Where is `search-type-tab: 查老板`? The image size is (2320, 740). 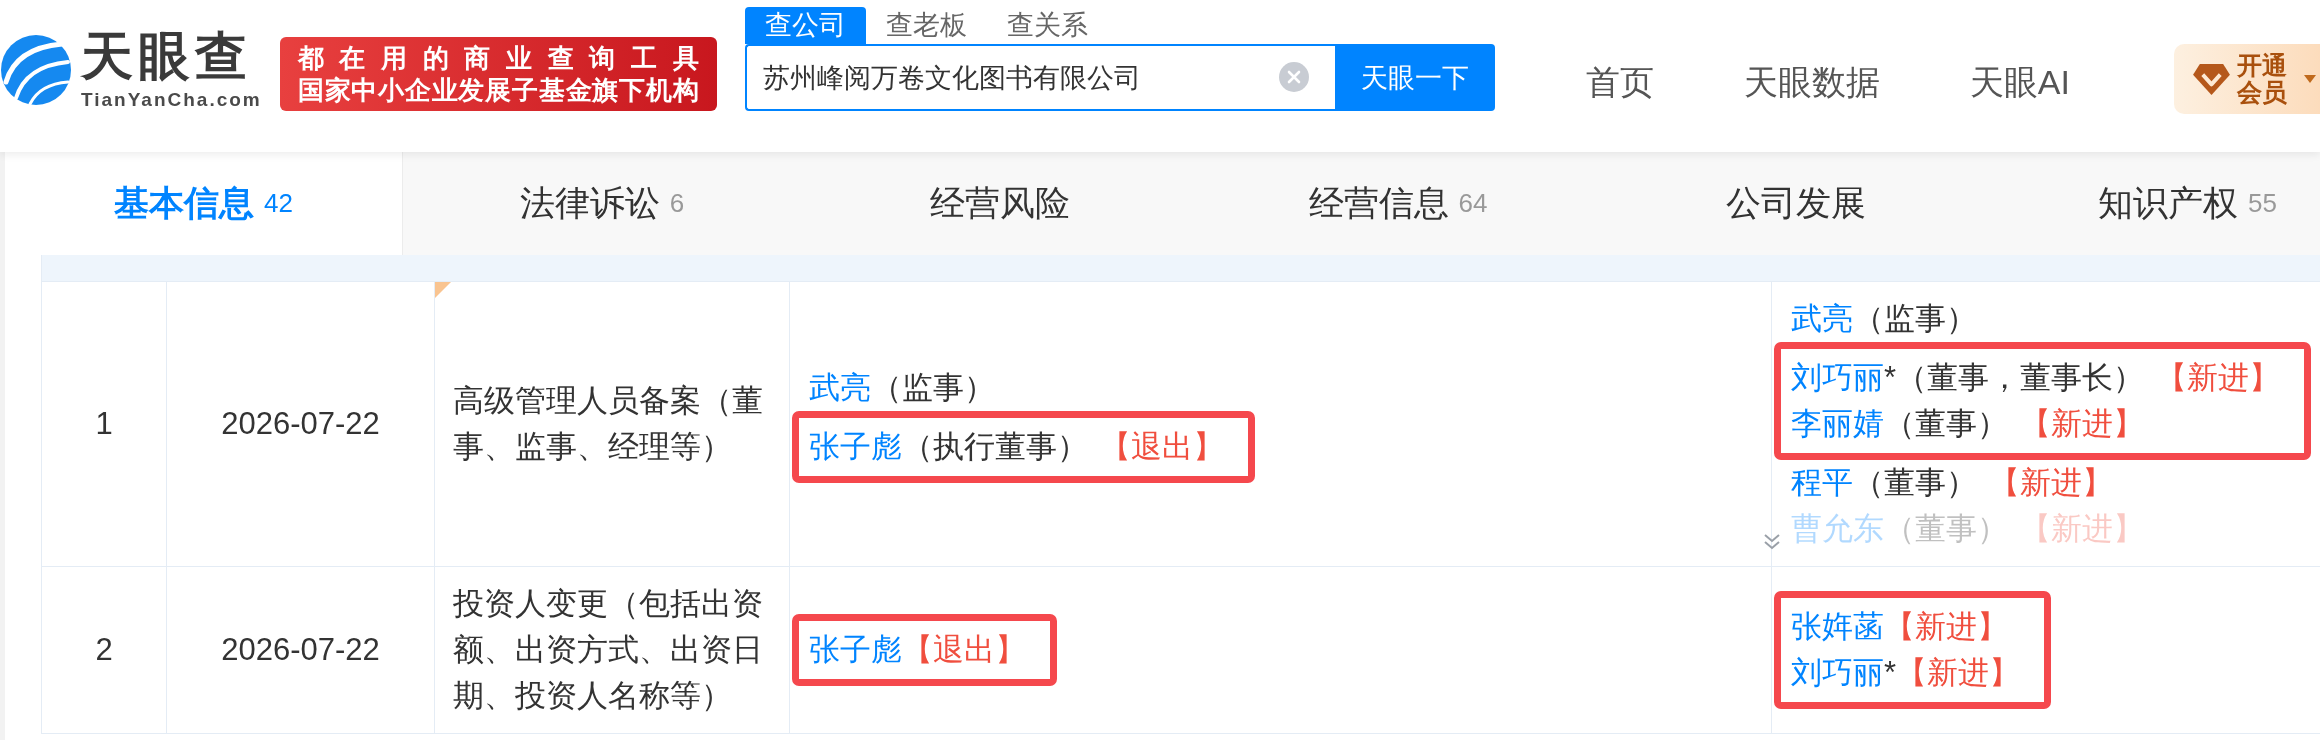
search-type-tab: 查老板 is located at coordinates (926, 25).